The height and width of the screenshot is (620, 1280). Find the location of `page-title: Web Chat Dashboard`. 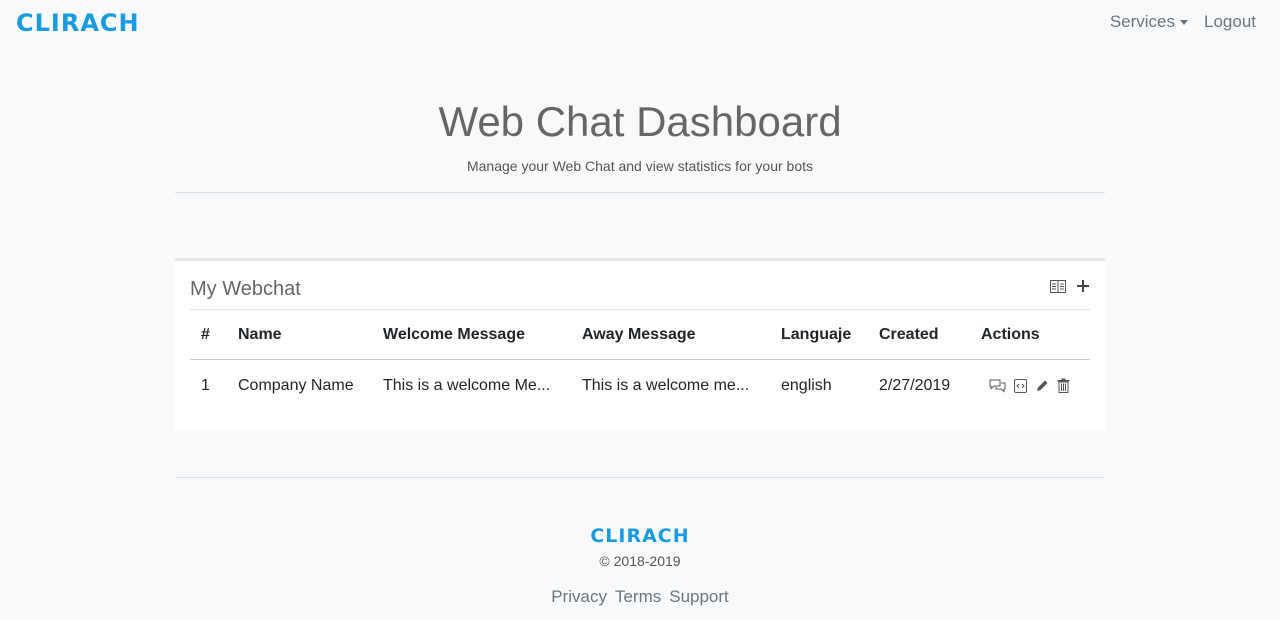

page-title: Web Chat Dashboard is located at coordinates (640, 121).